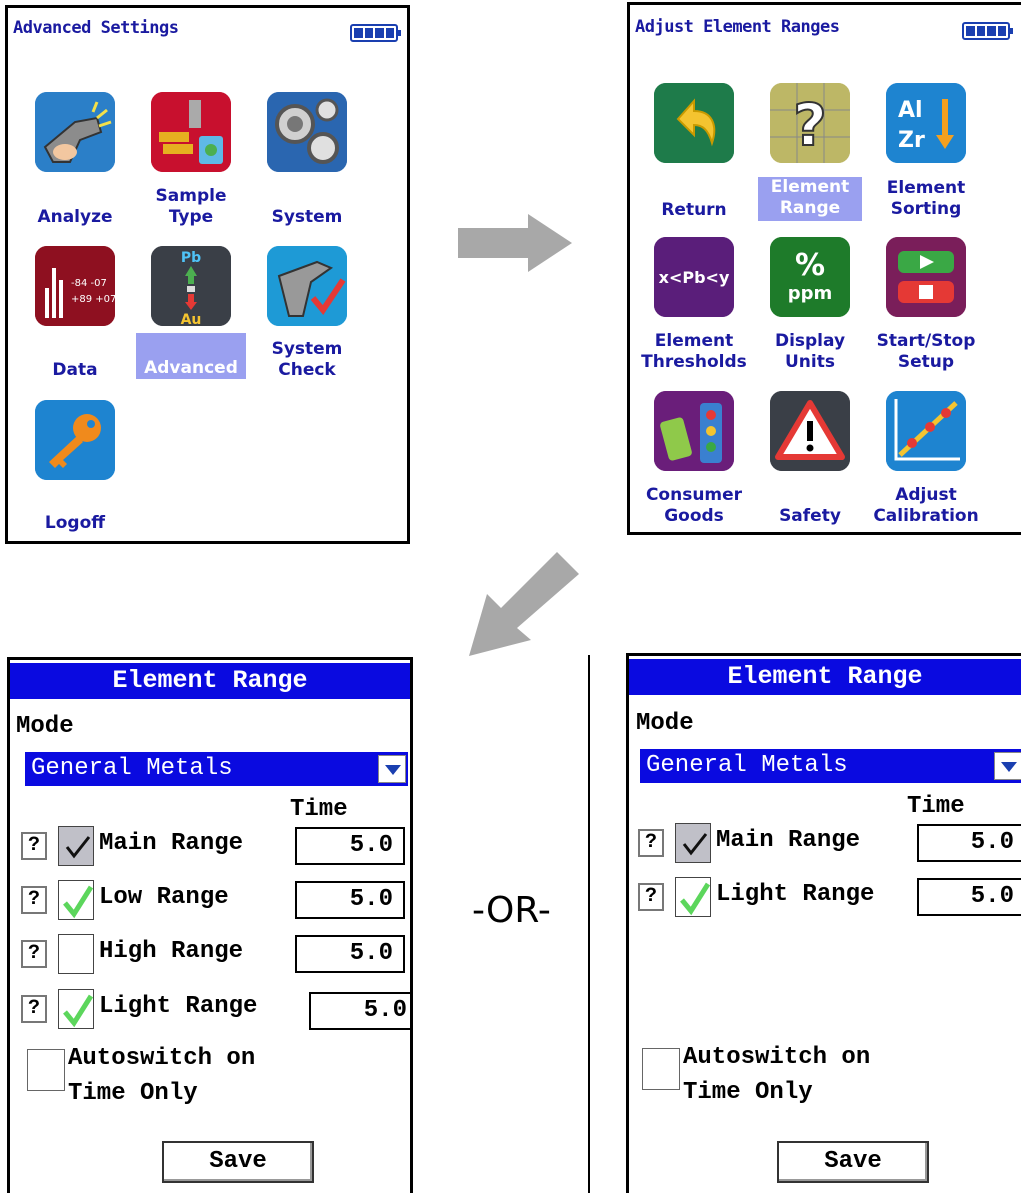 The image size is (1021, 1193). I want to click on start-stop-label: Start/Stop Setup, so click(926, 352).